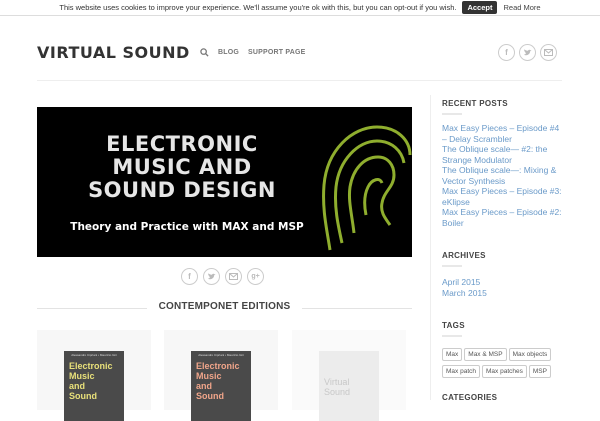 The height and width of the screenshot is (421, 600). Describe the element at coordinates (277, 52) in the screenshot. I see `nav-item-support-page: SUPPORT PAGE` at that location.